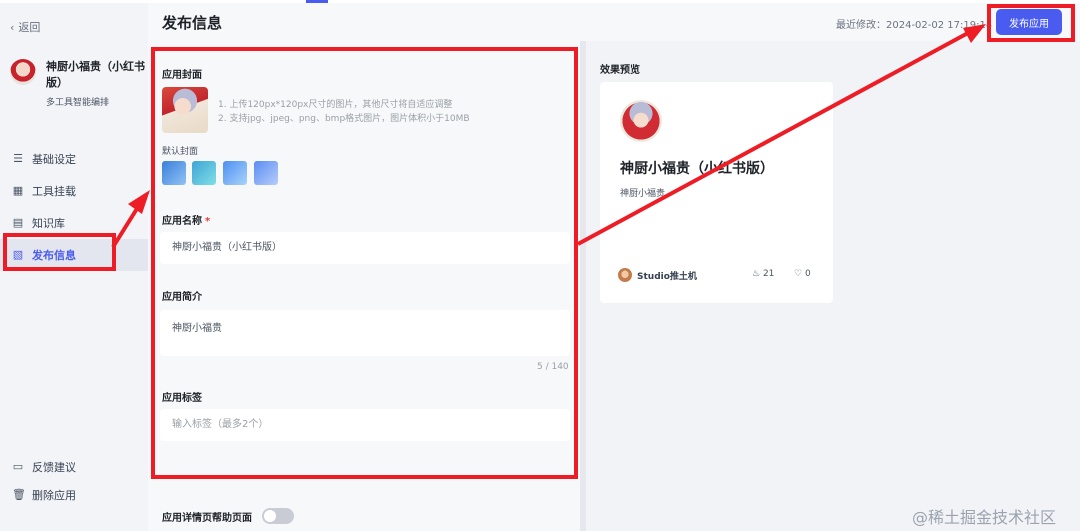 The height and width of the screenshot is (531, 1080). What do you see at coordinates (18, 158) in the screenshot?
I see `sliders-icon: ☰` at bounding box center [18, 158].